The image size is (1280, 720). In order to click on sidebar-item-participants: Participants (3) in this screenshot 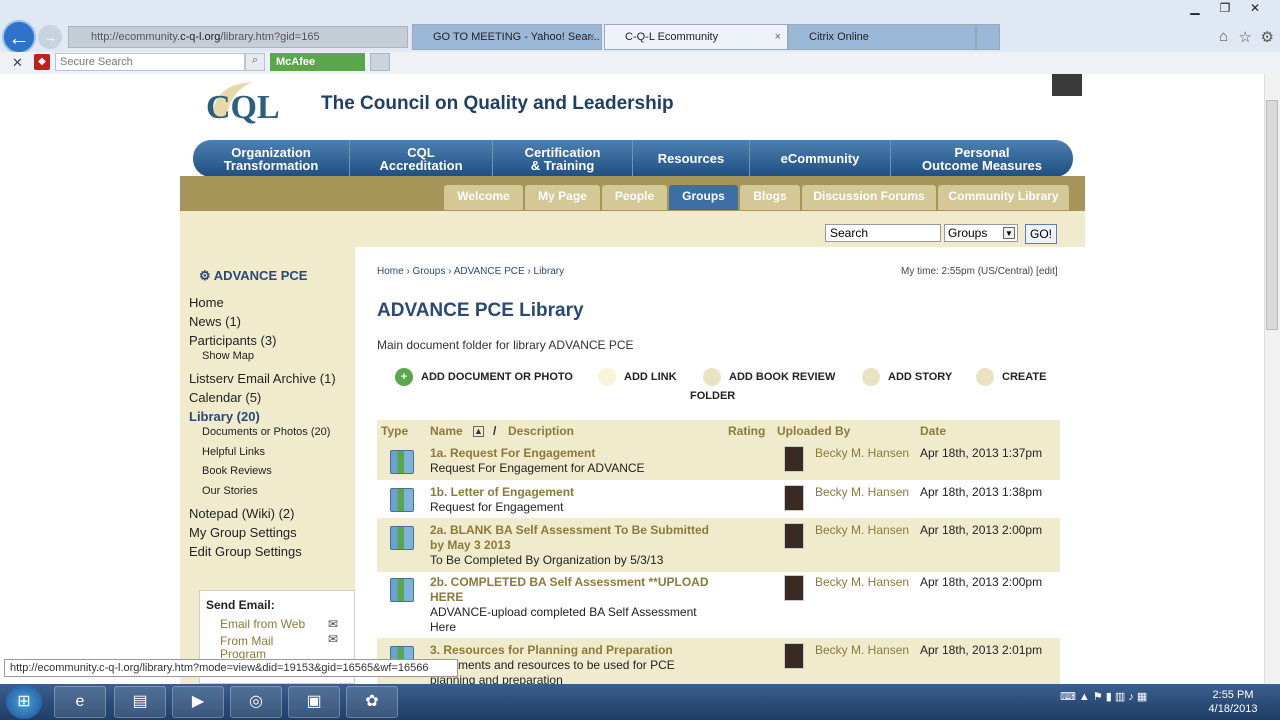, I will do `click(232, 340)`.